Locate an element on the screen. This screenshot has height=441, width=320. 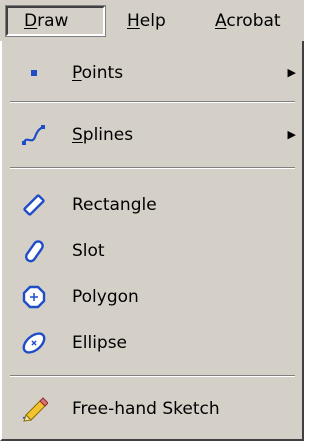
rectangle-icon is located at coordinates (34, 205).